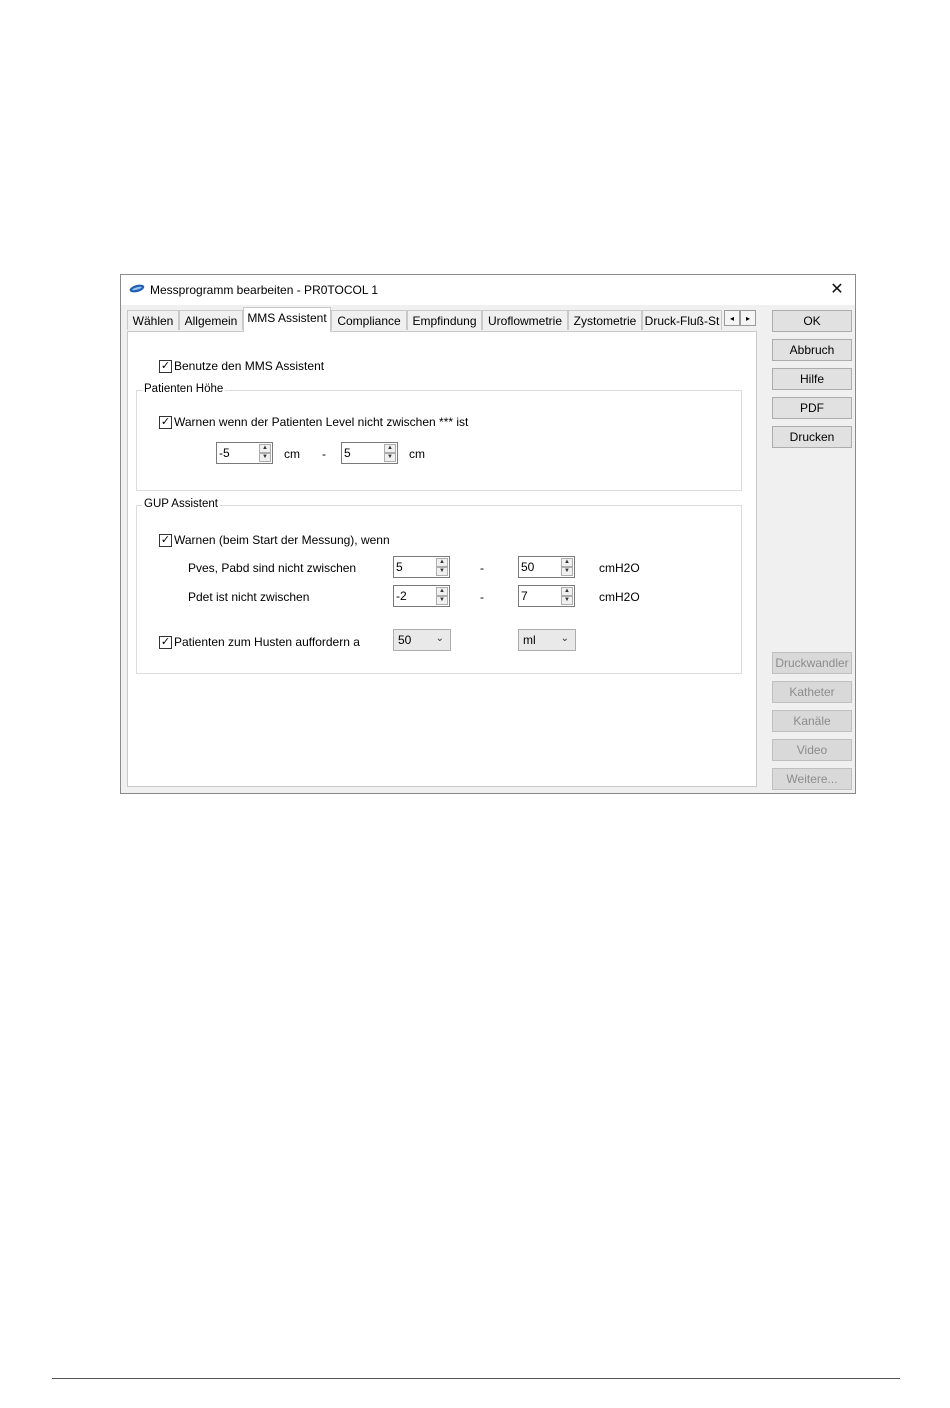 Image resolution: width=950 pixels, height=1408 pixels. What do you see at coordinates (812, 408) in the screenshot?
I see `pdf-button: PDF` at bounding box center [812, 408].